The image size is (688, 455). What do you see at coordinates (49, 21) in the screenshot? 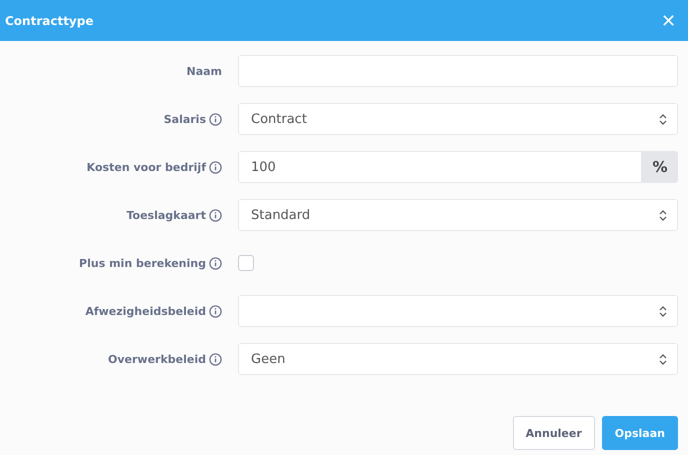
I see `dialog-title: Contracttype` at bounding box center [49, 21].